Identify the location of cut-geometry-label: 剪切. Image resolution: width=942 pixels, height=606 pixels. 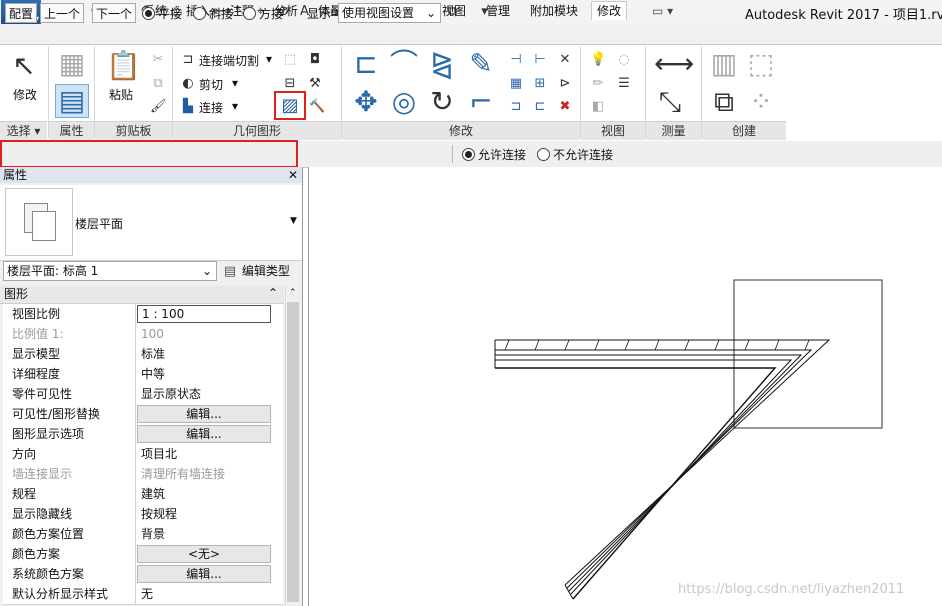
(211, 84).